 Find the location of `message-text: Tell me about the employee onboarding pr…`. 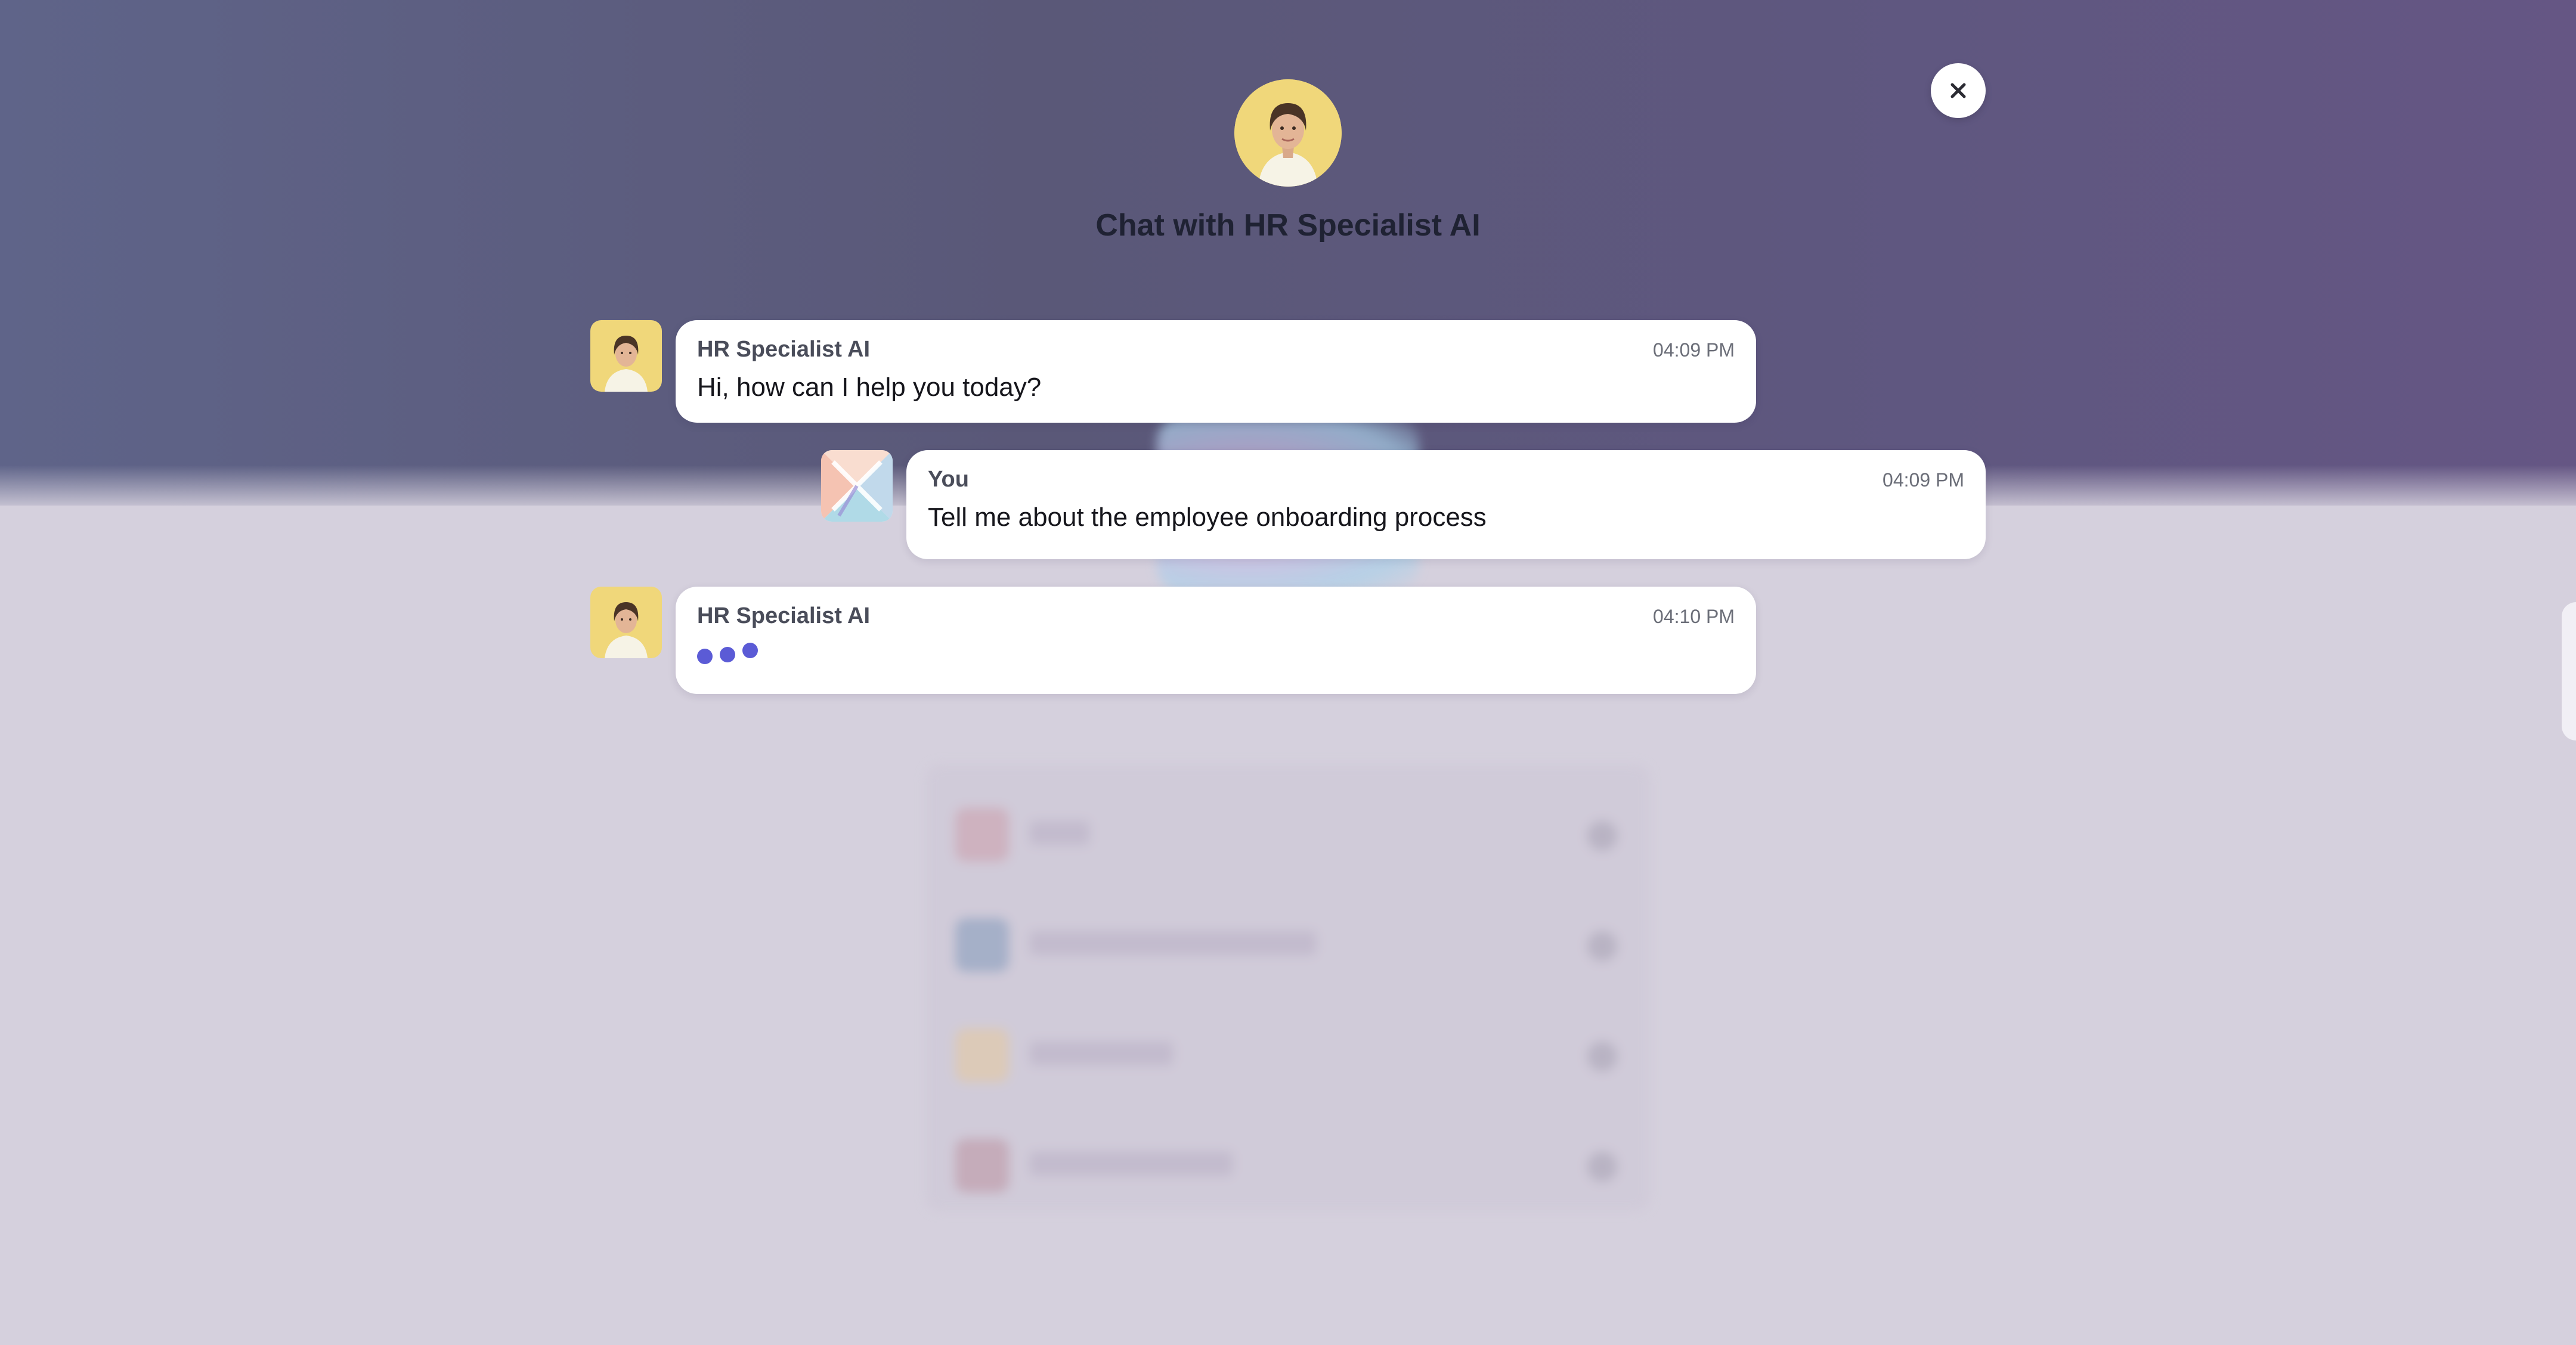

message-text: Tell me about the employee onboarding pr… is located at coordinates (1207, 517).